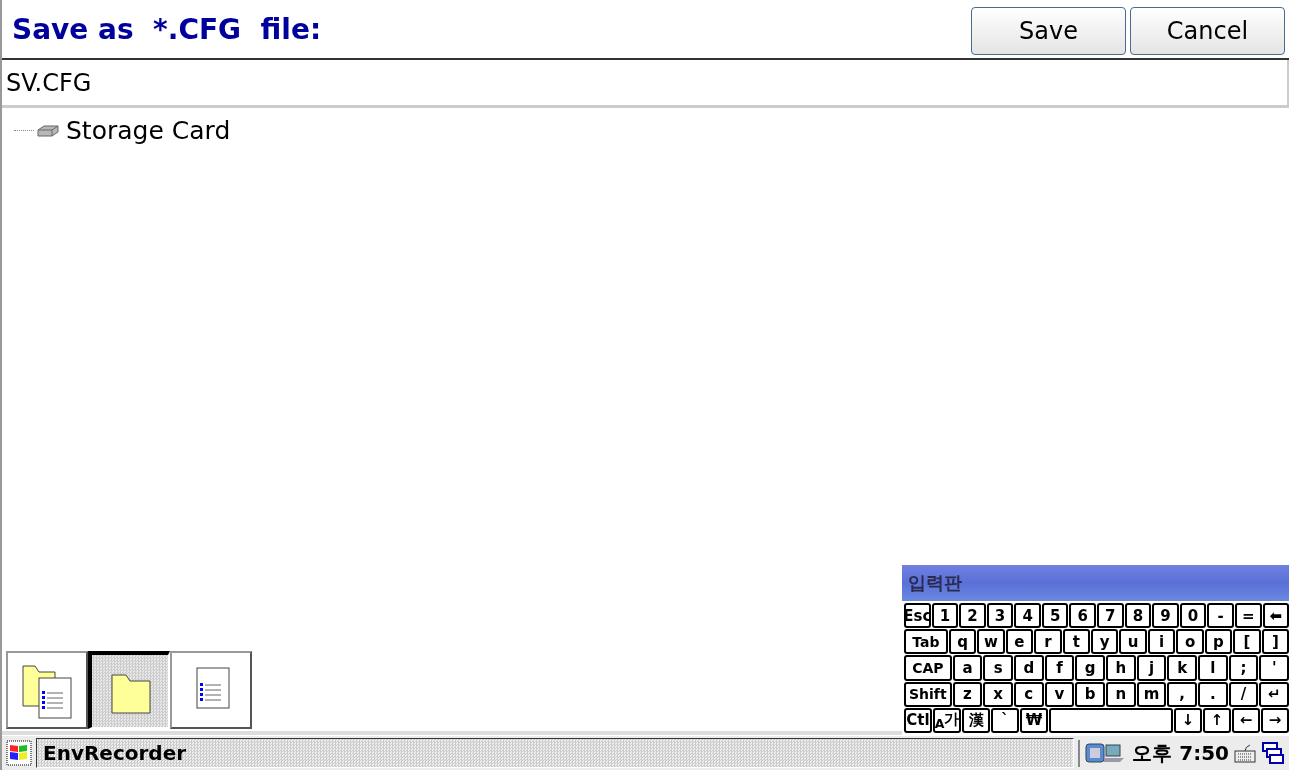  What do you see at coordinates (1247, 642) in the screenshot?
I see `keyboard-key: [` at bounding box center [1247, 642].